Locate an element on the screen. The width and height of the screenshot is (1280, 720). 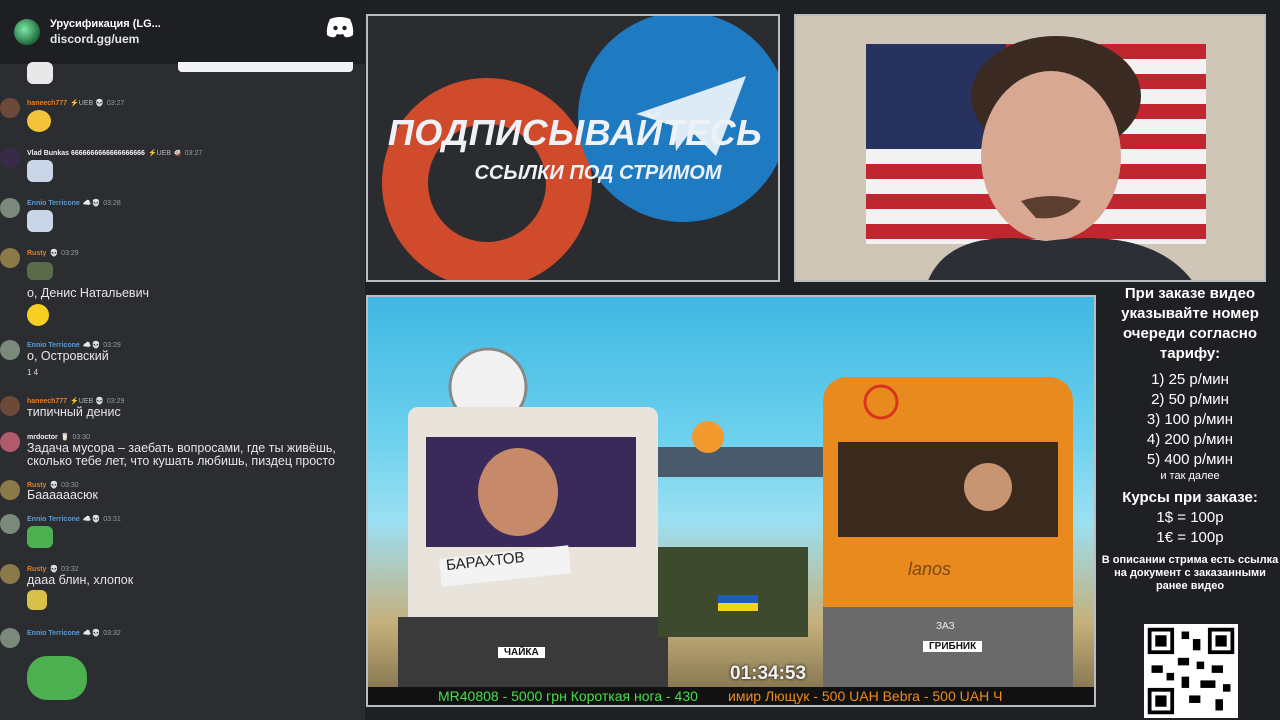
tariff-1: 1) 25 р/мин is located at coordinates (1190, 379).